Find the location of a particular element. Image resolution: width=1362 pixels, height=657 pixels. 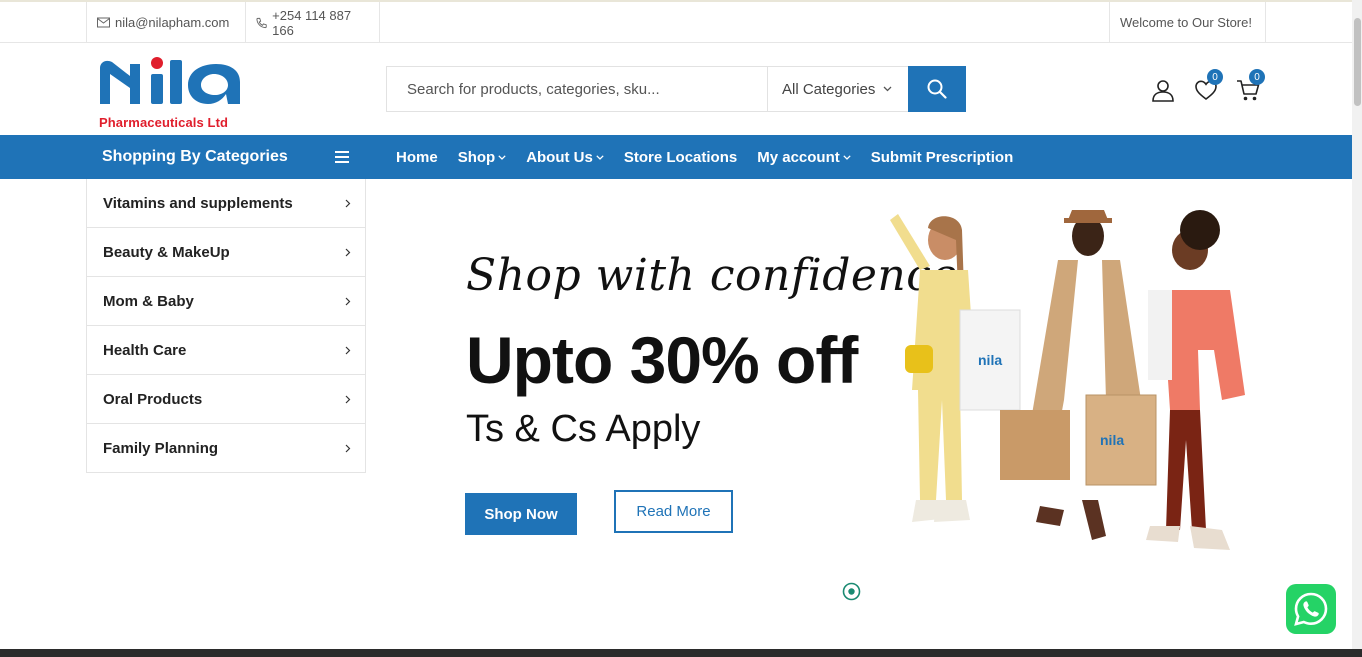

hero-subline: Ts & Cs Apply is located at coordinates (583, 429).